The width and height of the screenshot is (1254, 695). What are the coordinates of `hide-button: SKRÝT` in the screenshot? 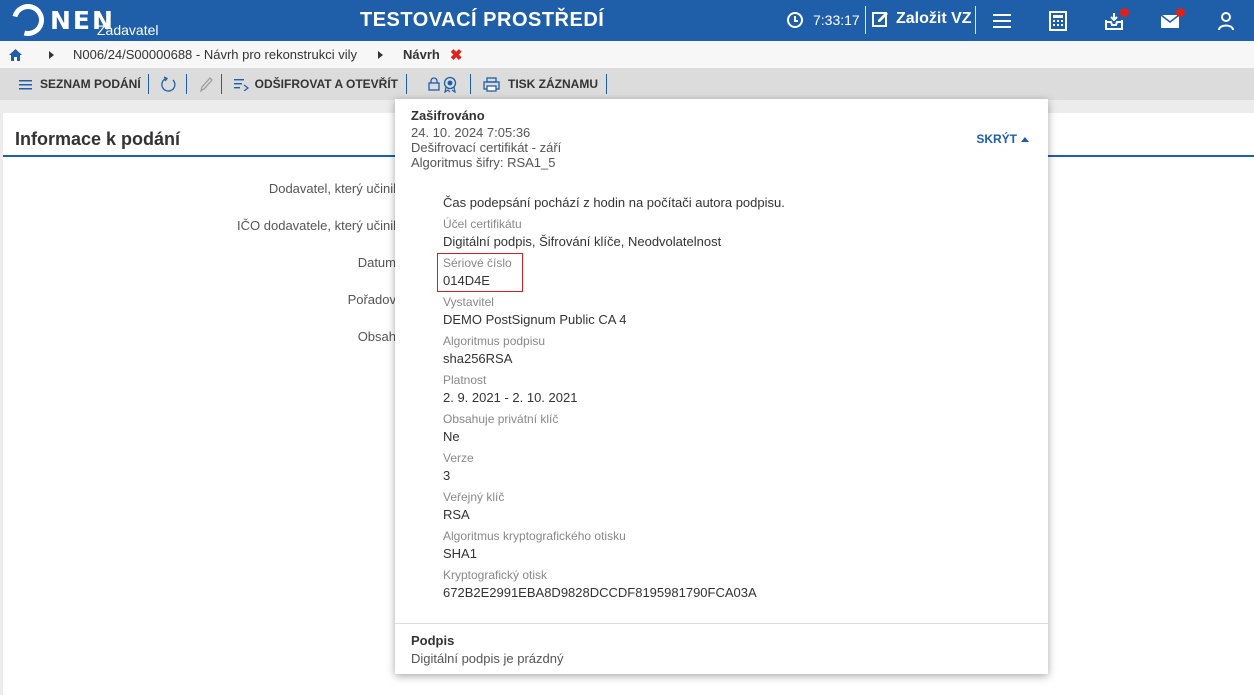 It's located at (1002, 139).